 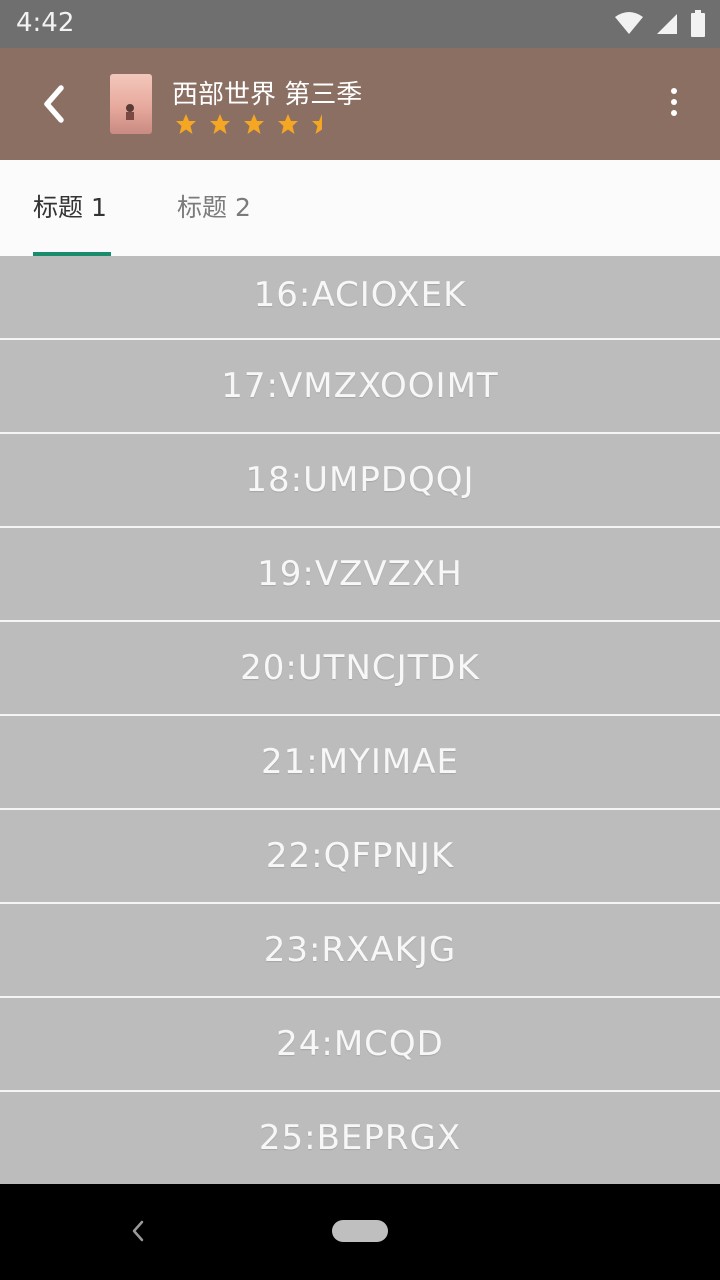 I want to click on list-item: 18:UMPDQQJ, so click(x=360, y=481).